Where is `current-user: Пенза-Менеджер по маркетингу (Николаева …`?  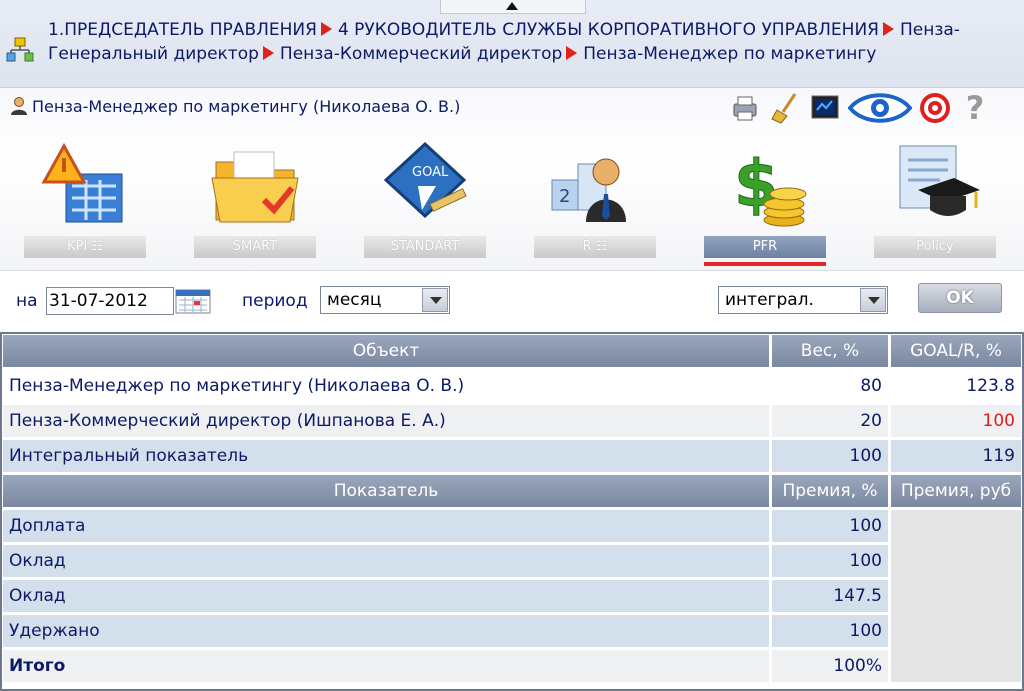
current-user: Пенза-Менеджер по маркетингу (Николаева … is located at coordinates (235, 106).